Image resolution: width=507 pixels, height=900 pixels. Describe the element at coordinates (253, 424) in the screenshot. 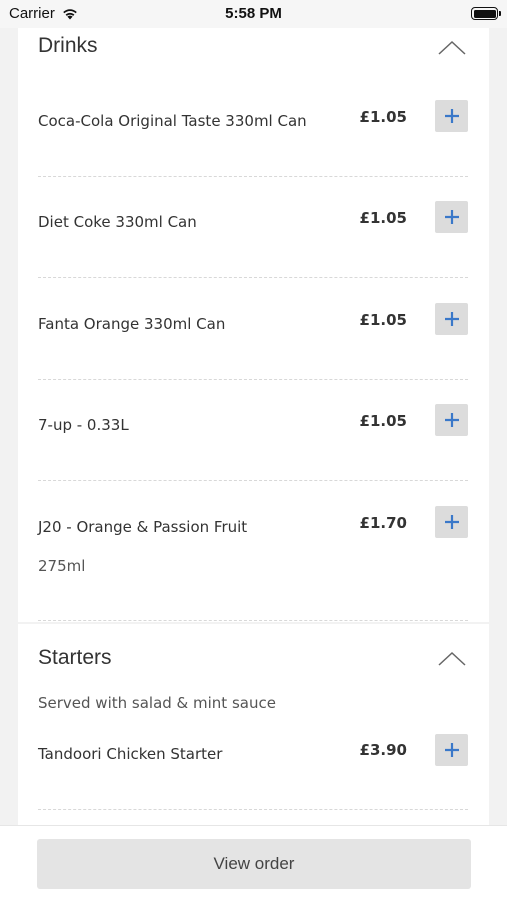

I see `menu-item: 7-up - 0.33L £1.05` at that location.